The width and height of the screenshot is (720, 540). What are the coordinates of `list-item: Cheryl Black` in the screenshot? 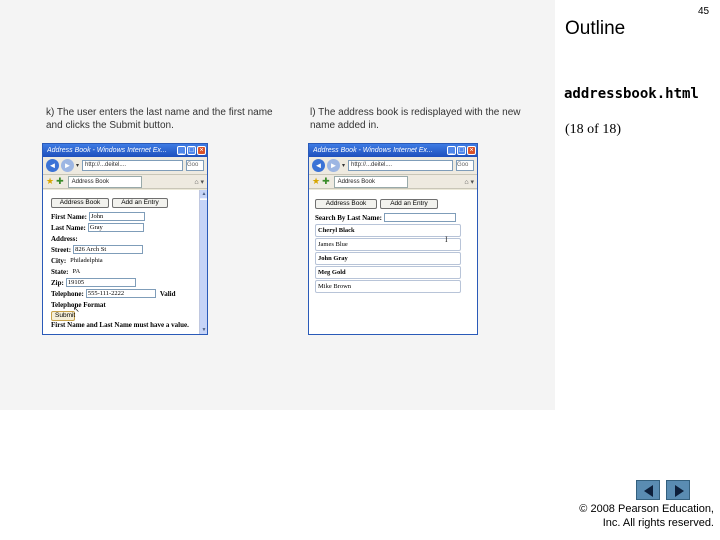 It's located at (388, 230).